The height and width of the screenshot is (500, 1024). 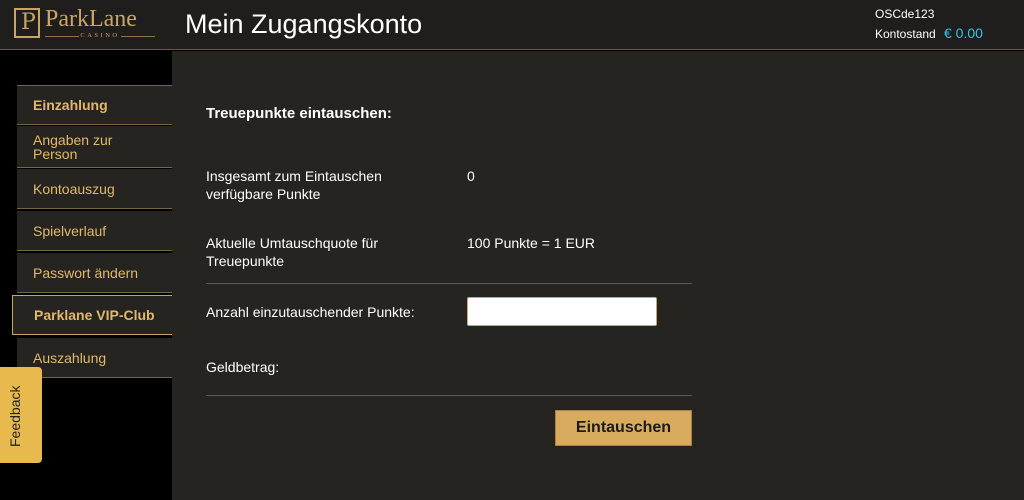 I want to click on sidebar-item-kontoauszug: Kontoauszug, so click(x=94, y=189).